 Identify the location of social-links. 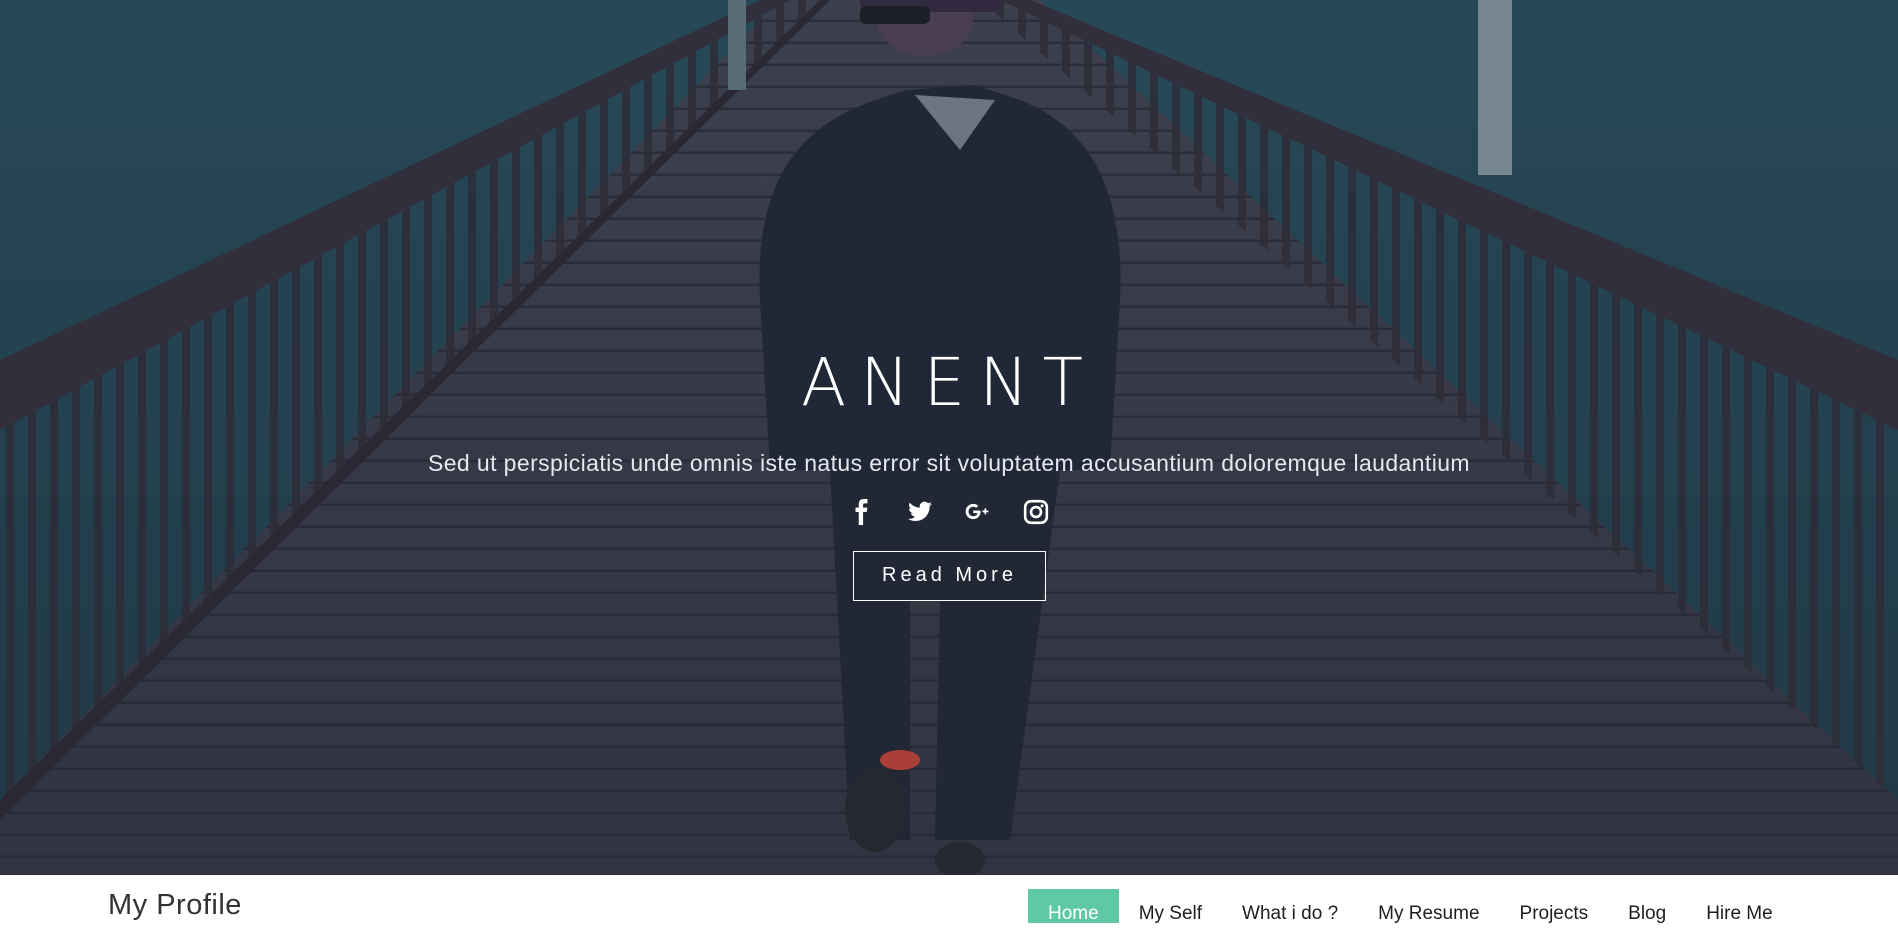
(949, 512).